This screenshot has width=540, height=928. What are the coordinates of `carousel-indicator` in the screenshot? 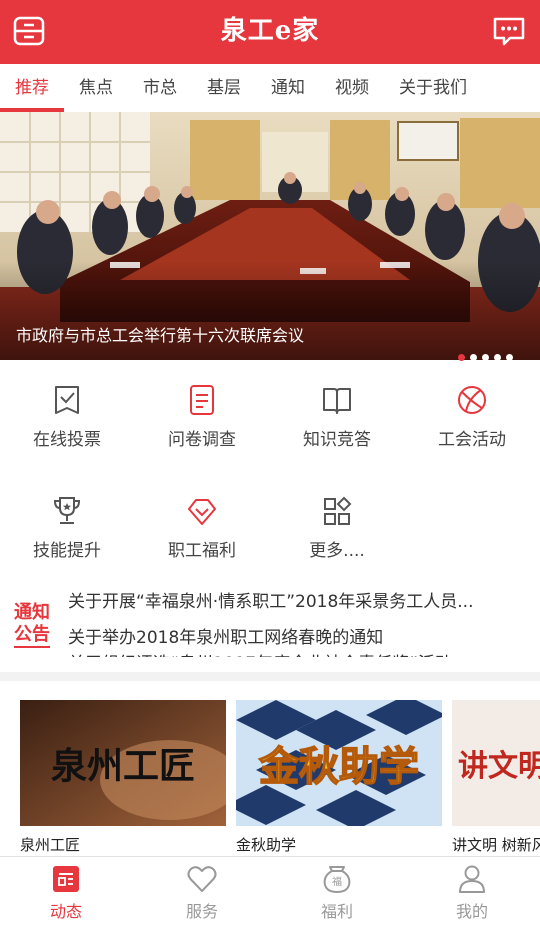 It's located at (488, 355).